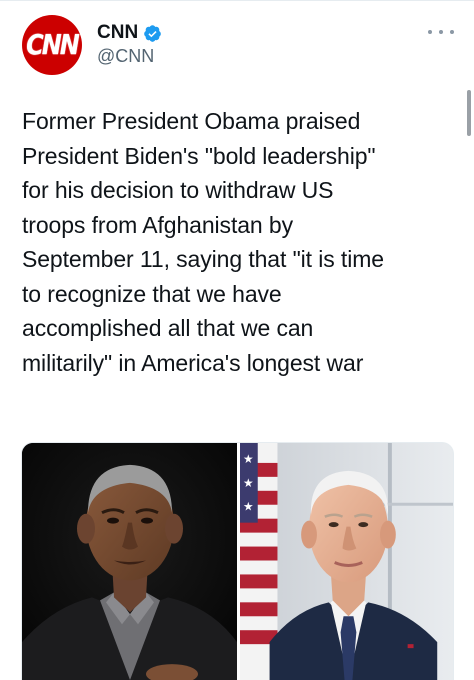 This screenshot has width=474, height=680. What do you see at coordinates (193, 362) in the screenshot?
I see `tweet-line: militarily" in America's longest war` at bounding box center [193, 362].